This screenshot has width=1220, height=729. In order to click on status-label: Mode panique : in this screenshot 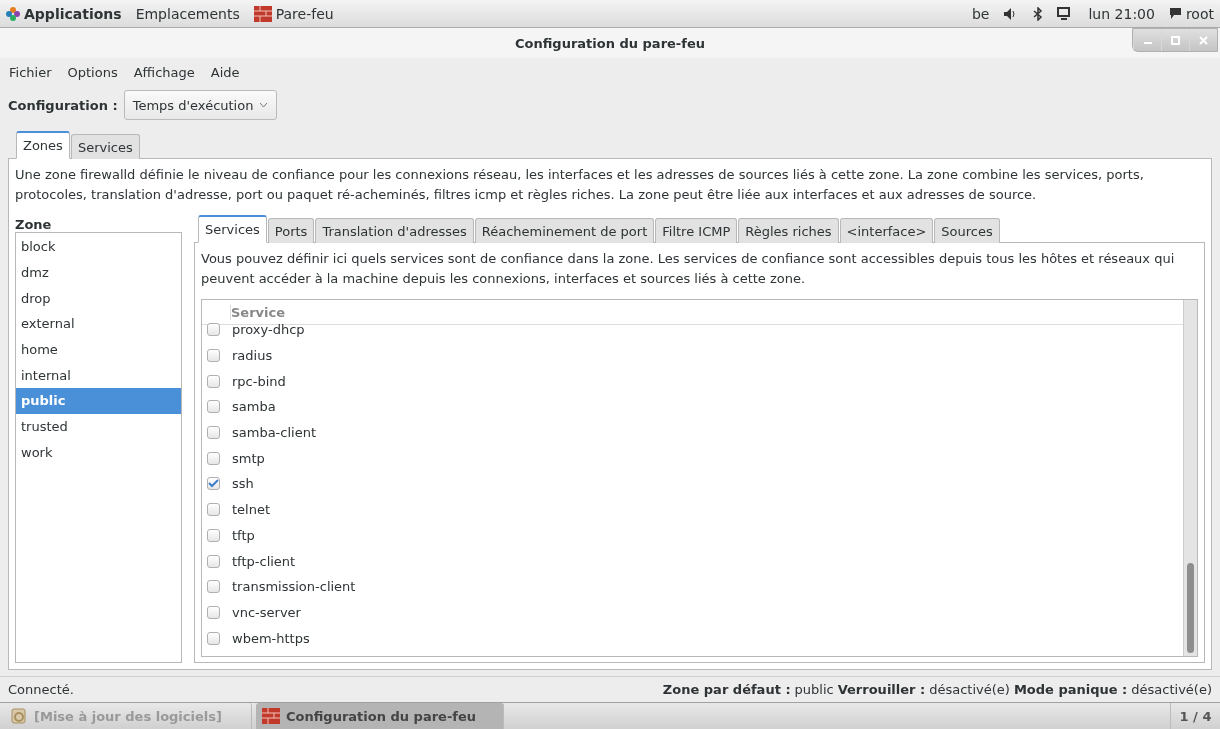, I will do `click(1070, 689)`.